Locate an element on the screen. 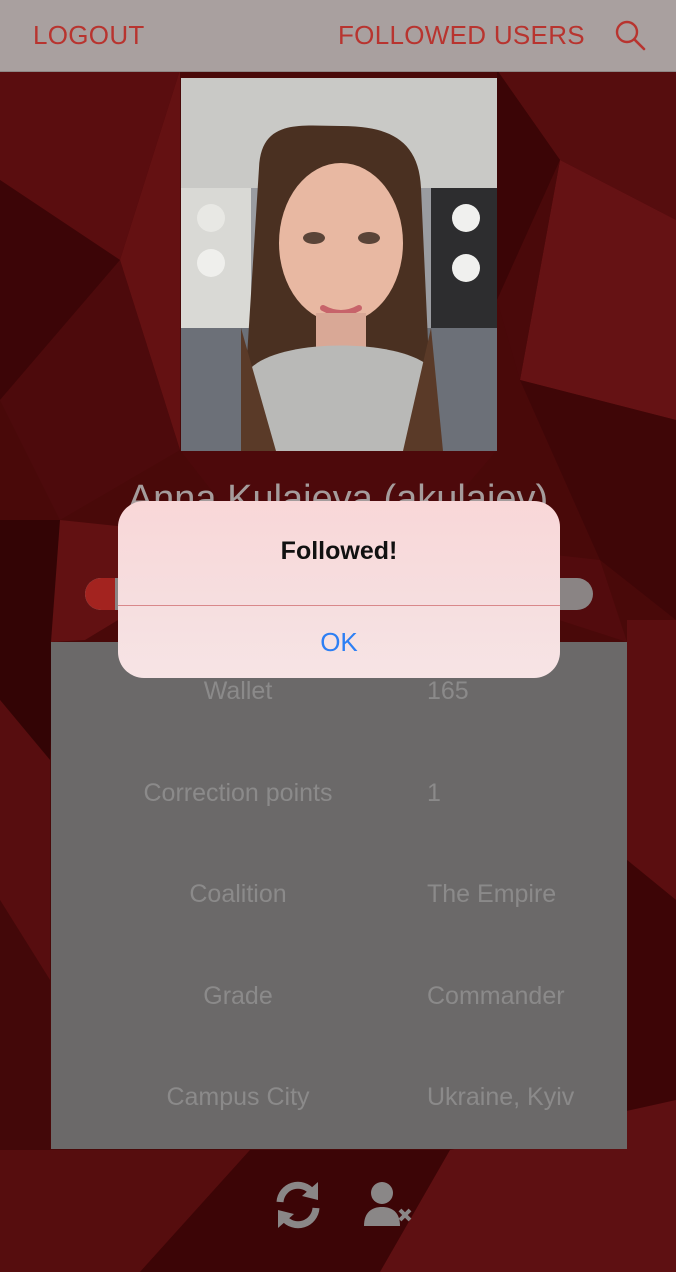 The width and height of the screenshot is (676, 1272). search-icon is located at coordinates (630, 36).